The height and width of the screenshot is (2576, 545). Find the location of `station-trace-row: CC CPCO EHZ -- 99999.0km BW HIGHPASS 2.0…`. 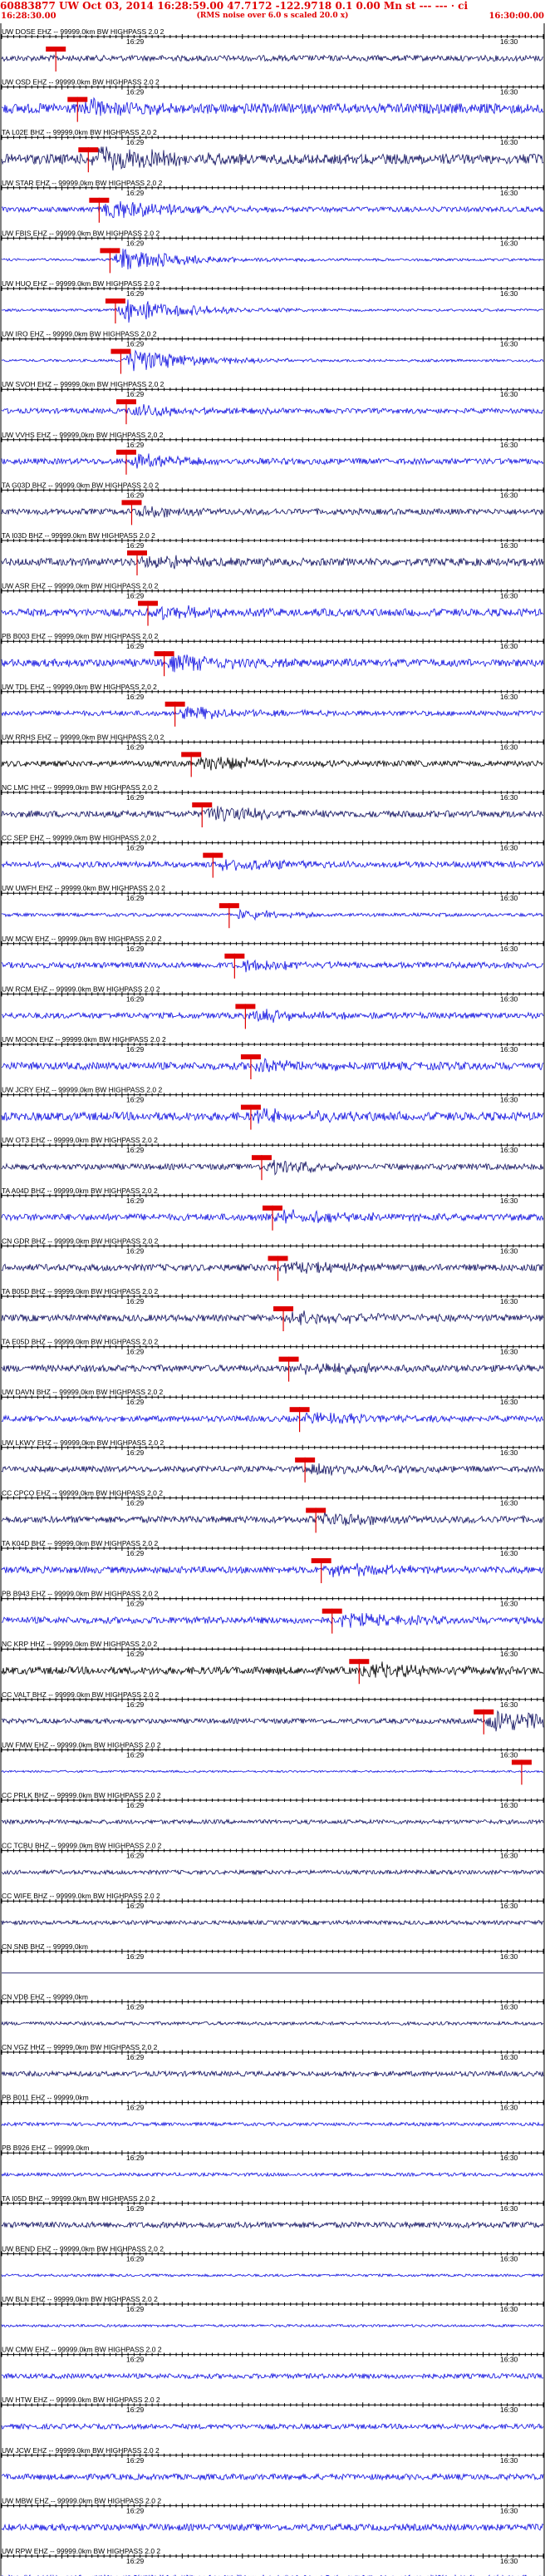

station-trace-row: CC CPCO EHZ -- 99999.0km BW HIGHPASS 2.0… is located at coordinates (272, 1510).